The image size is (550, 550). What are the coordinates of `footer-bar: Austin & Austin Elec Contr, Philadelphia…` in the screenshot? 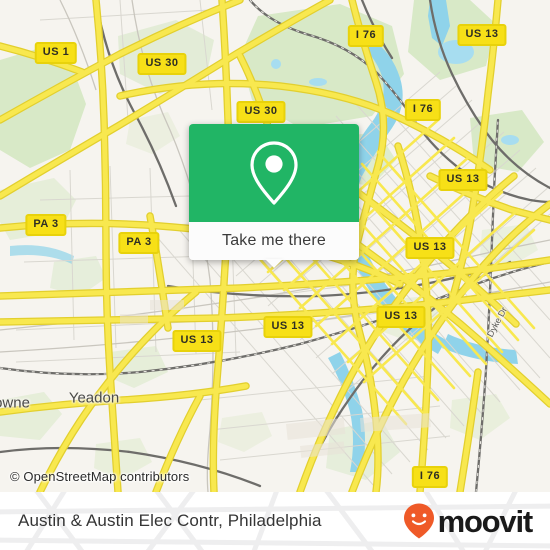 It's located at (275, 521).